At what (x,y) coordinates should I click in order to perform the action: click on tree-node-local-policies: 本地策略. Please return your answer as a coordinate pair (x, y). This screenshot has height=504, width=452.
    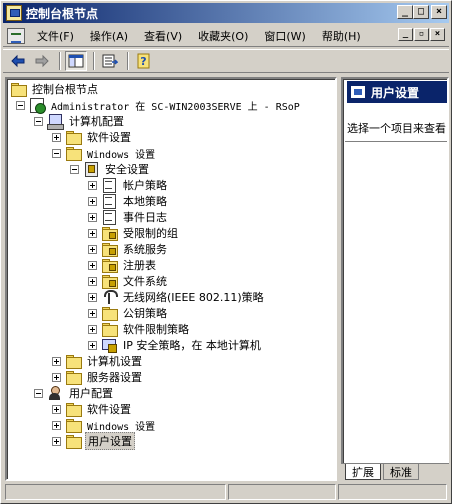
    Looking at the image, I should click on (128, 201).